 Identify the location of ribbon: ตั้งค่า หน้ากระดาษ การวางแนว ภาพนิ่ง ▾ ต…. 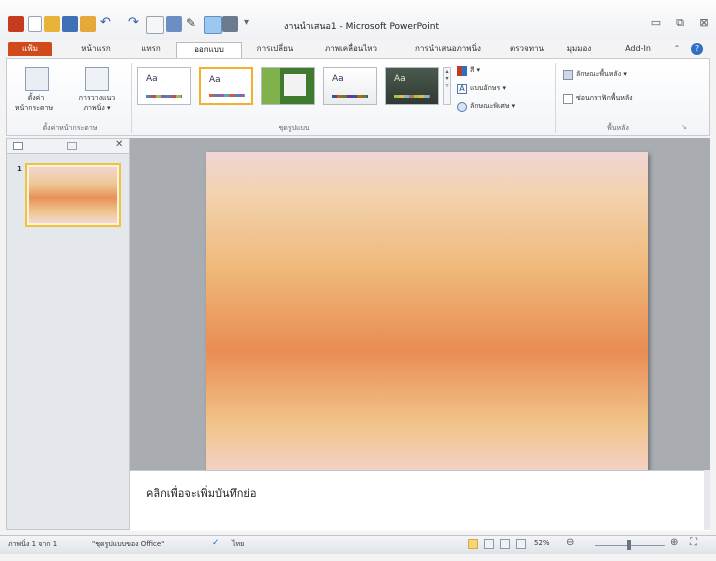
(358, 97).